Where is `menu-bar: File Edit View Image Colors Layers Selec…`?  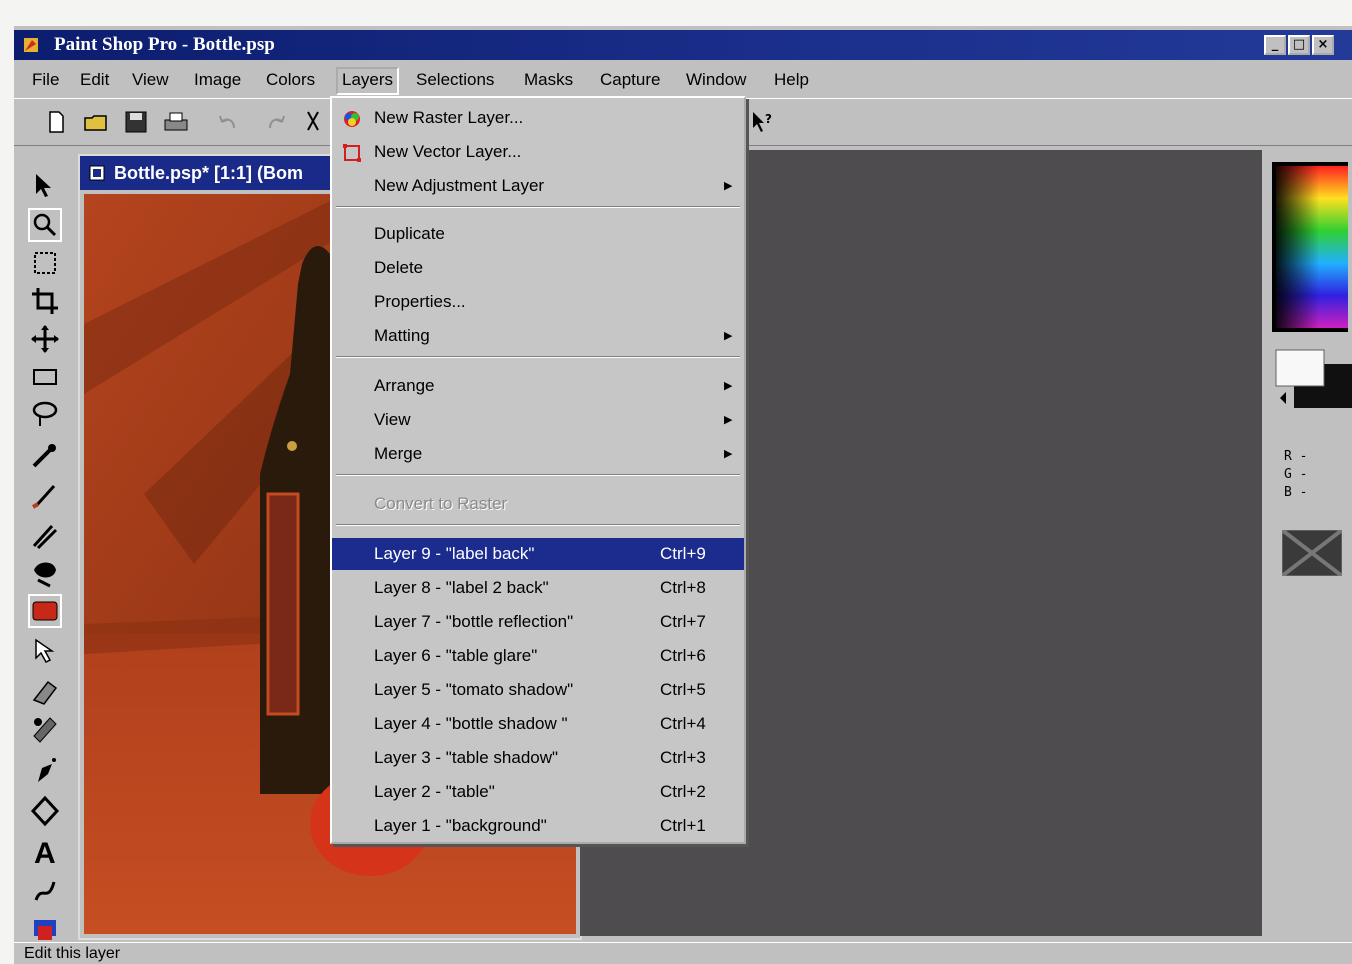
menu-bar: File Edit View Image Colors Layers Selec… is located at coordinates (683, 79).